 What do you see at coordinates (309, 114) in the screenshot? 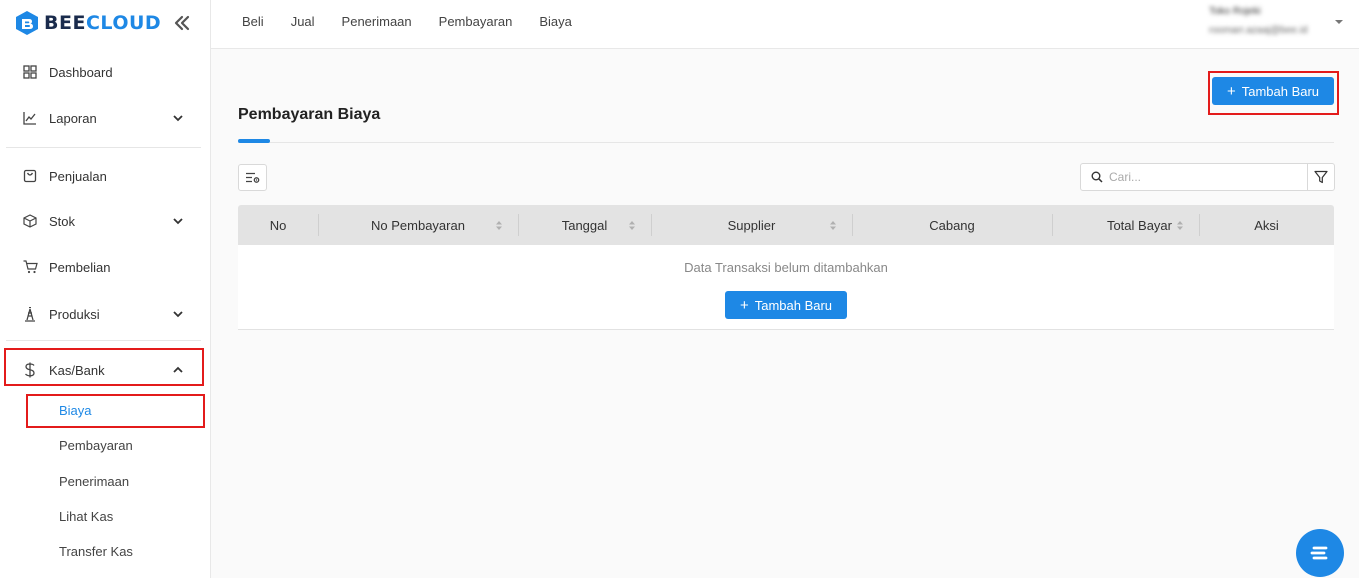
I see `page-title: Pembayaran Biaya` at bounding box center [309, 114].